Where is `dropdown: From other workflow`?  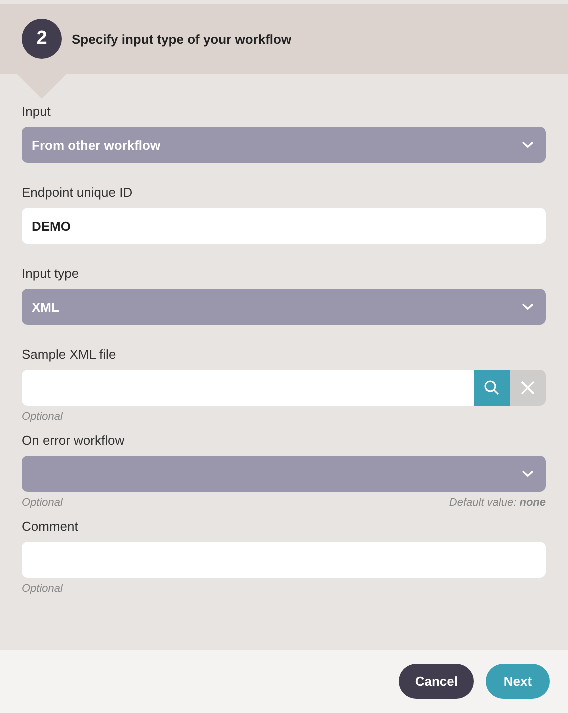 dropdown: From other workflow is located at coordinates (284, 145).